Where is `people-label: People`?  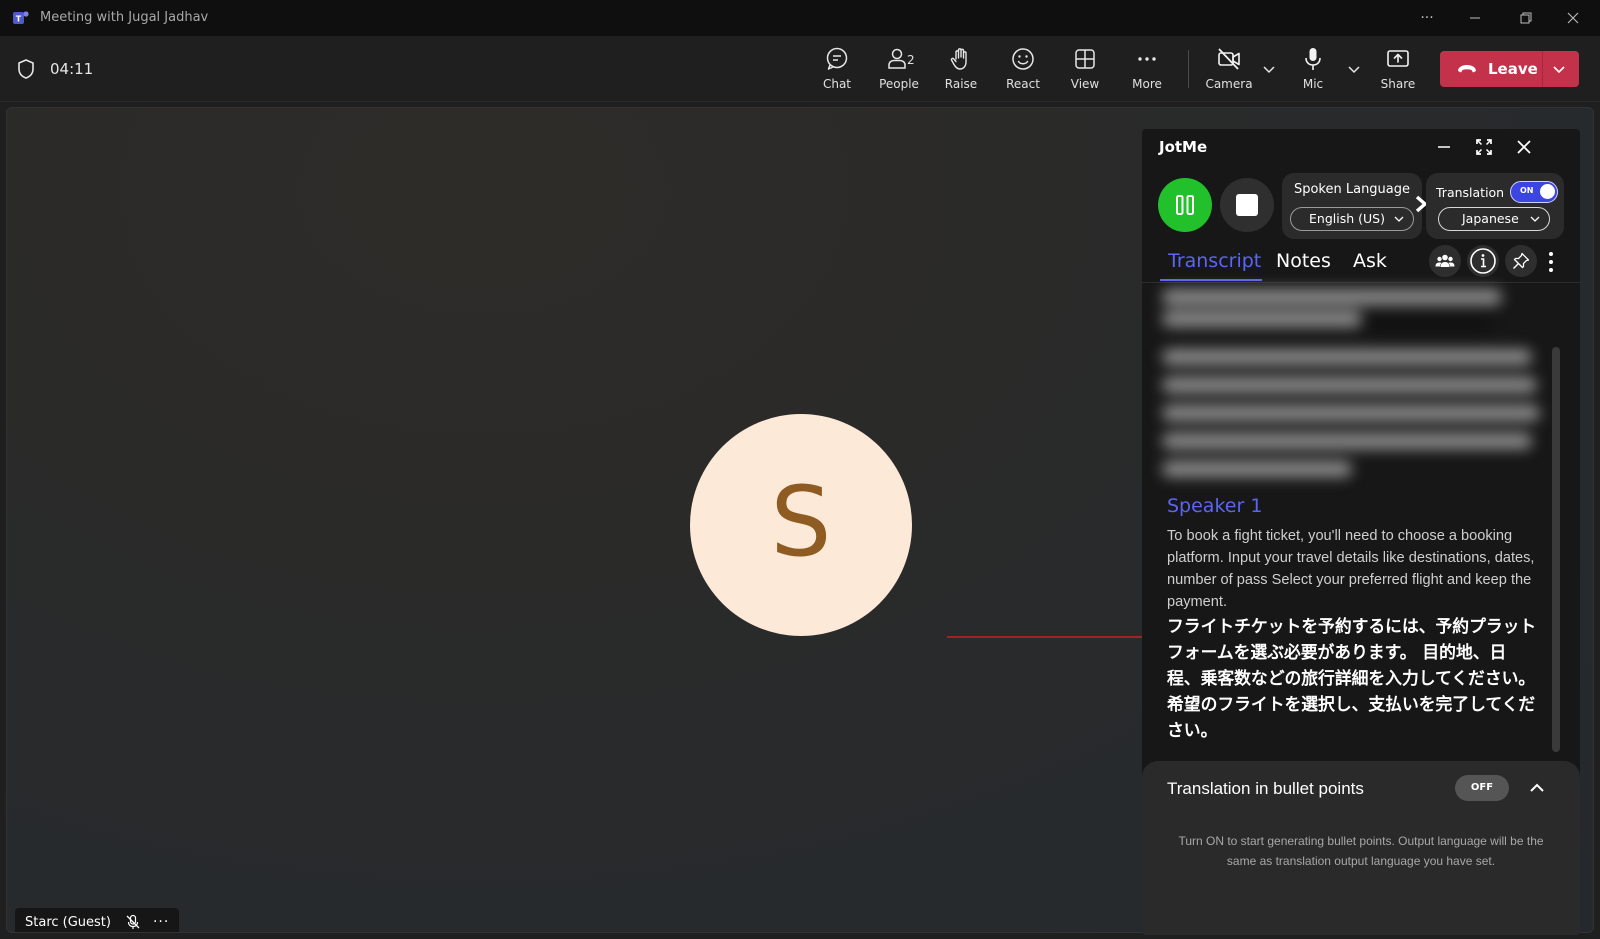 people-label: People is located at coordinates (899, 84).